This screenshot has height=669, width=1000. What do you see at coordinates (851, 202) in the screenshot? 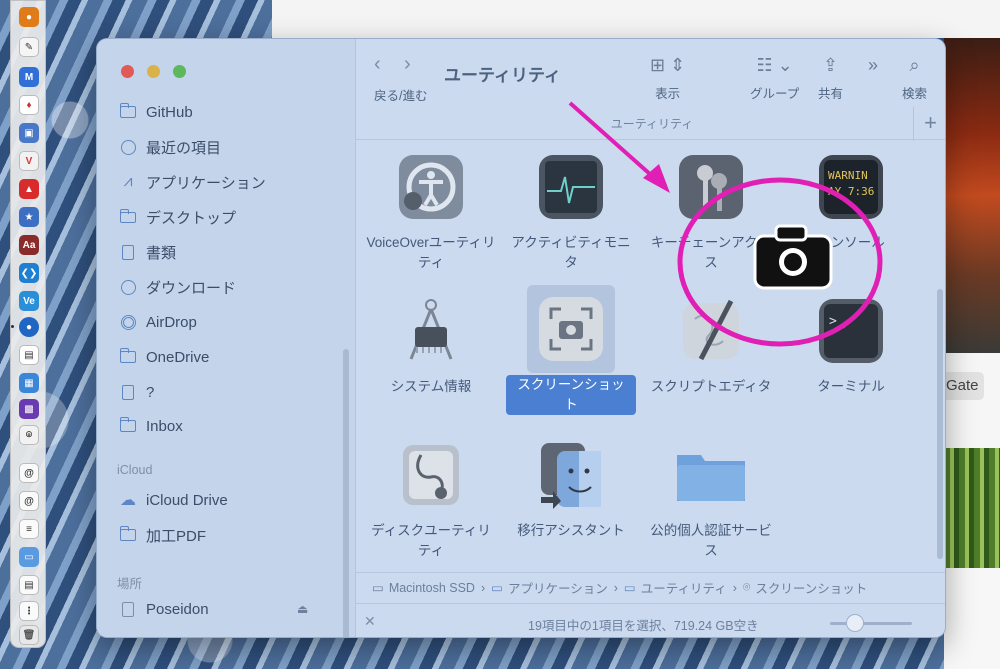
I see `item-console: WARNIN AY 7:36 コンソール` at bounding box center [851, 202].